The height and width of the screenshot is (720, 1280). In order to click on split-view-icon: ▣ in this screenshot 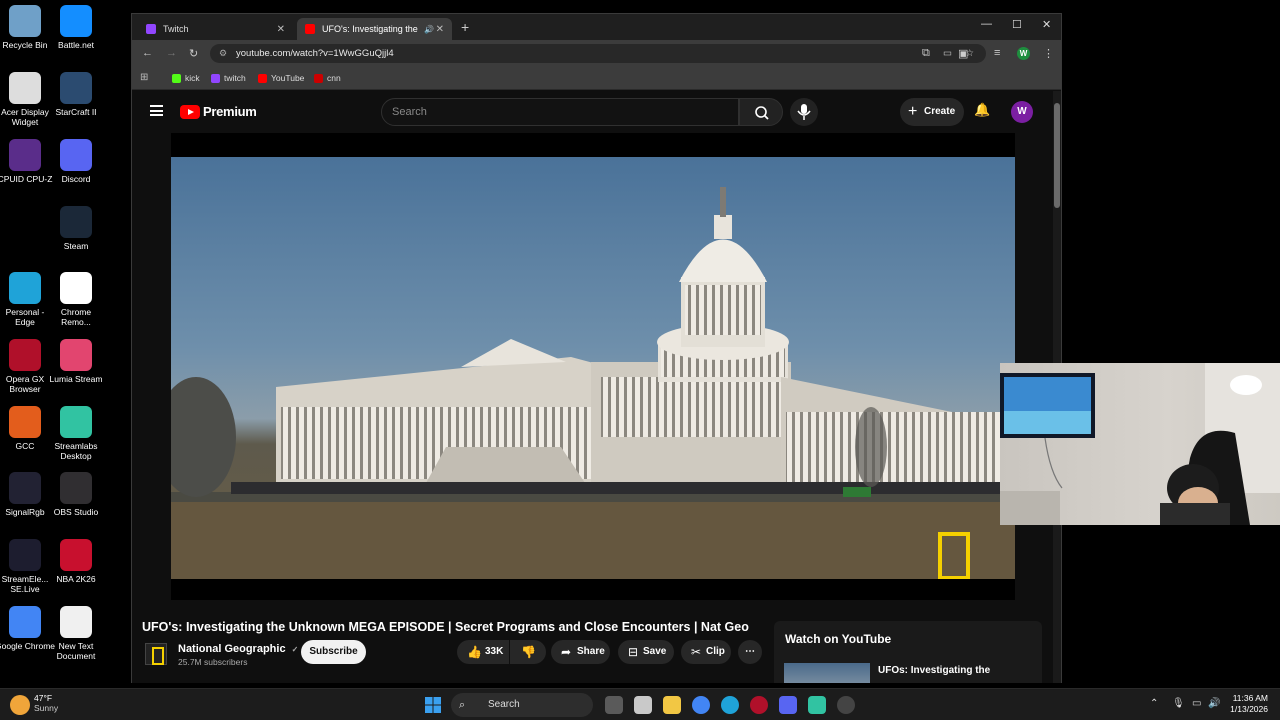, I will do `click(963, 53)`.